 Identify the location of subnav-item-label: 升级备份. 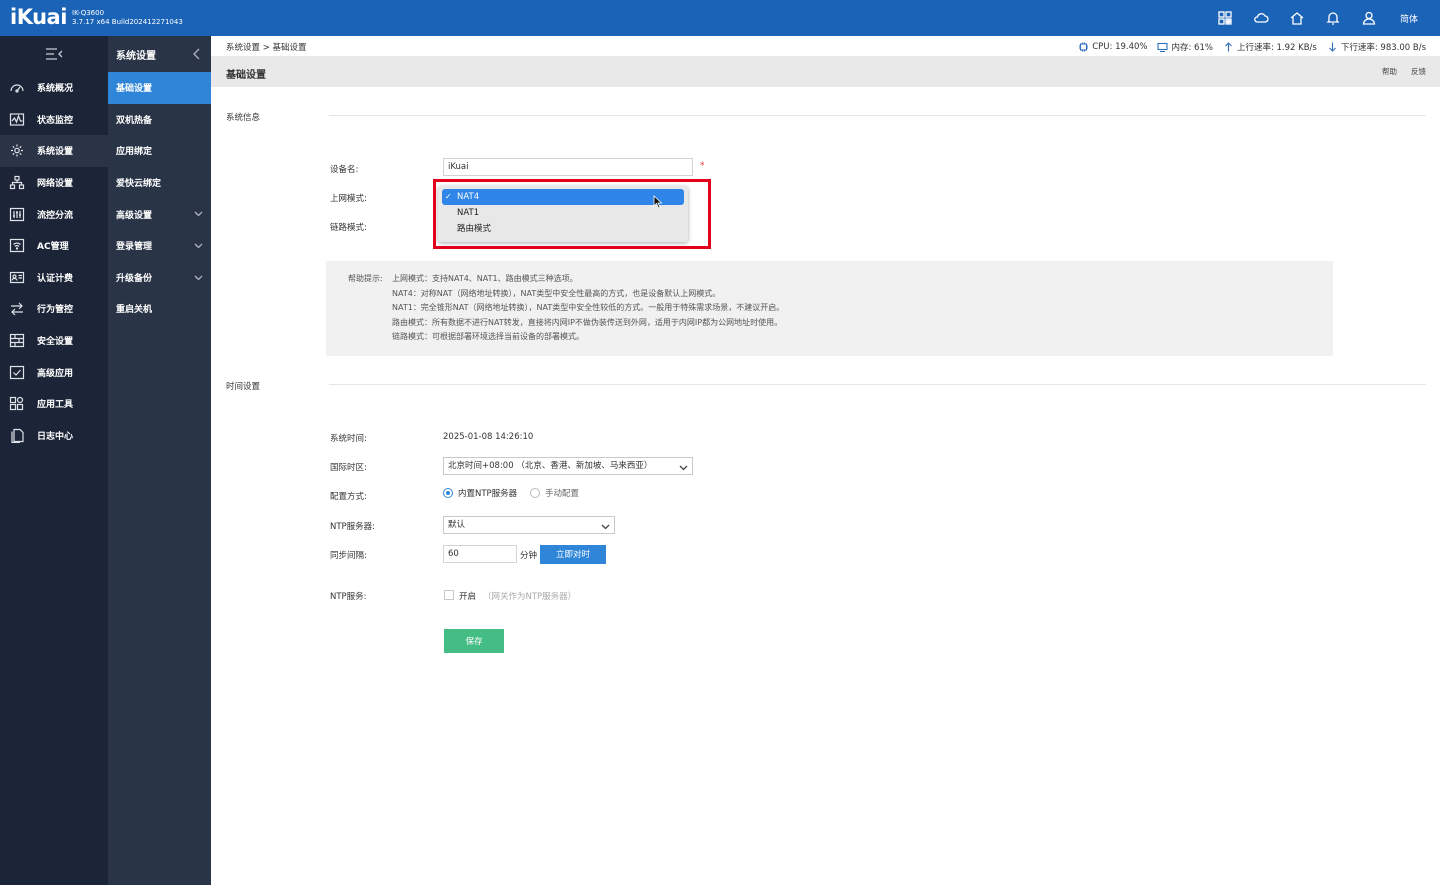
(134, 278).